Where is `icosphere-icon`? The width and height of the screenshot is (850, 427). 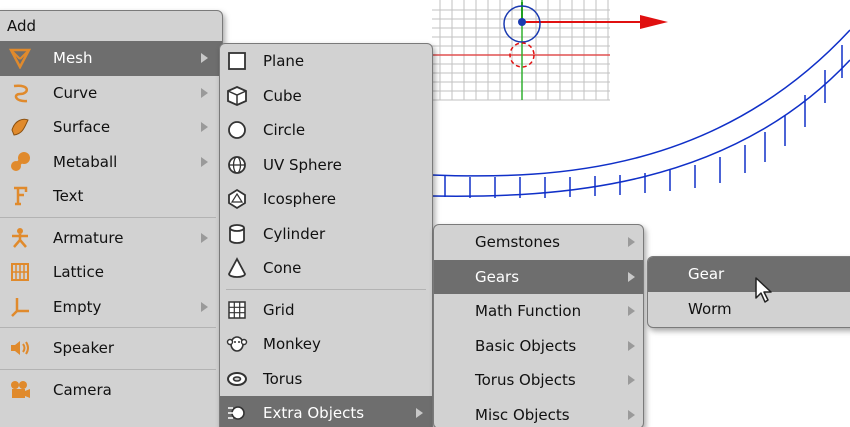 icosphere-icon is located at coordinates (237, 199).